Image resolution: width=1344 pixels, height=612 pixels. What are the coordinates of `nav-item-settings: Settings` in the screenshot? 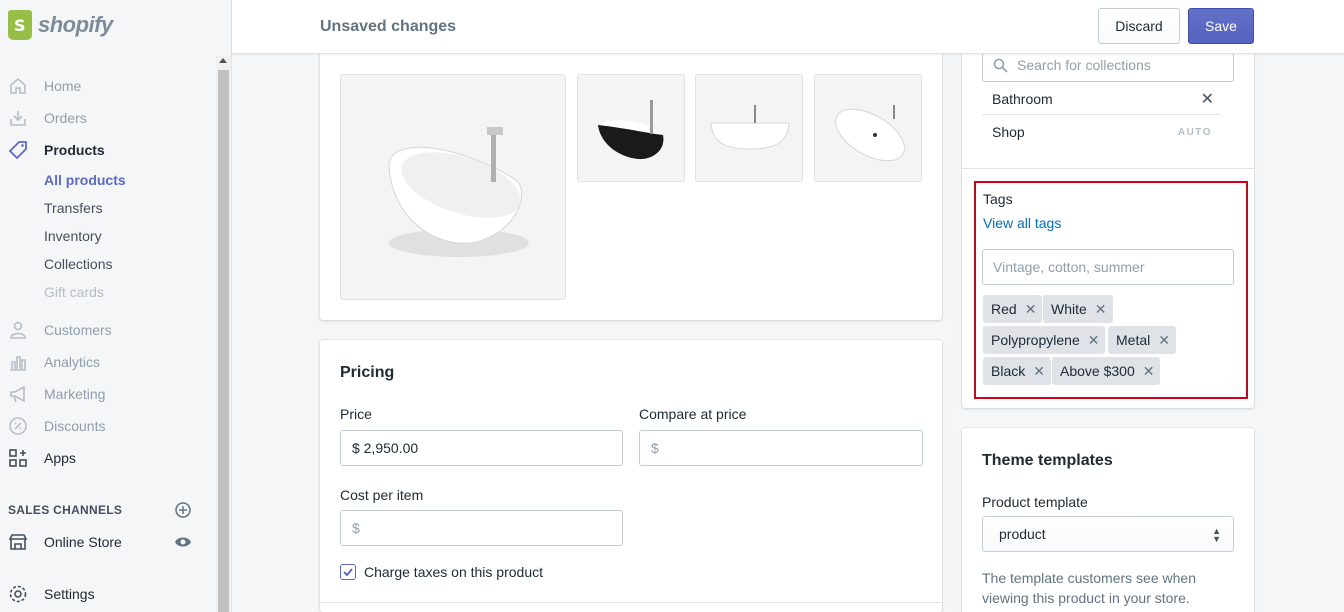 It's located at (108, 594).